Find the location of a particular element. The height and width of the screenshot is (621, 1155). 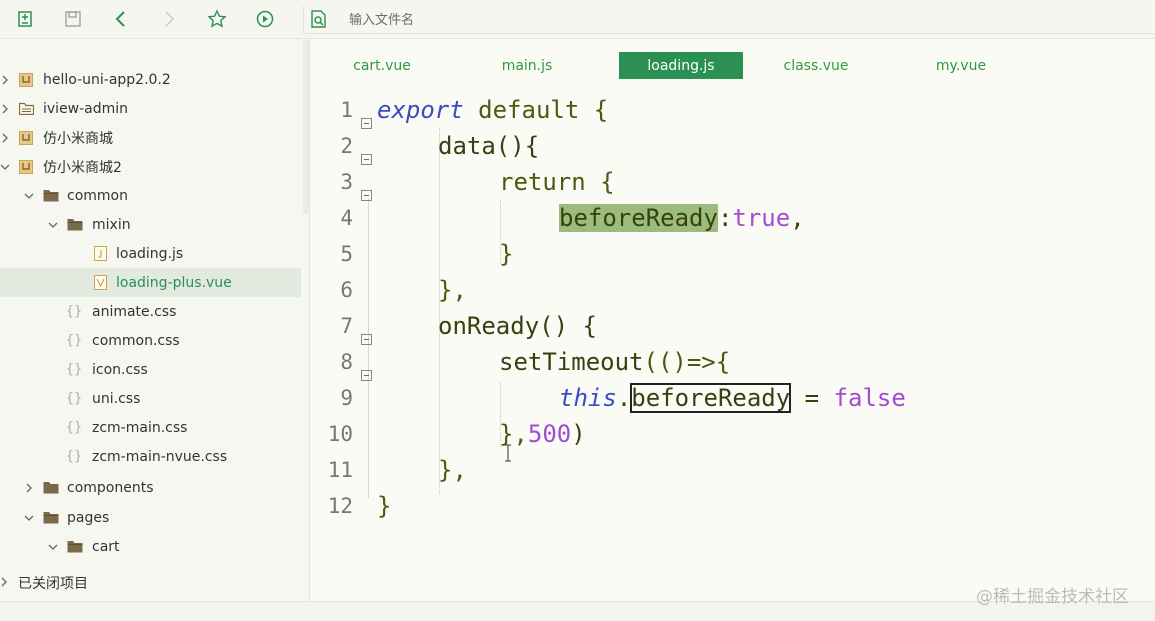

token-500: 500 is located at coordinates (549, 434).